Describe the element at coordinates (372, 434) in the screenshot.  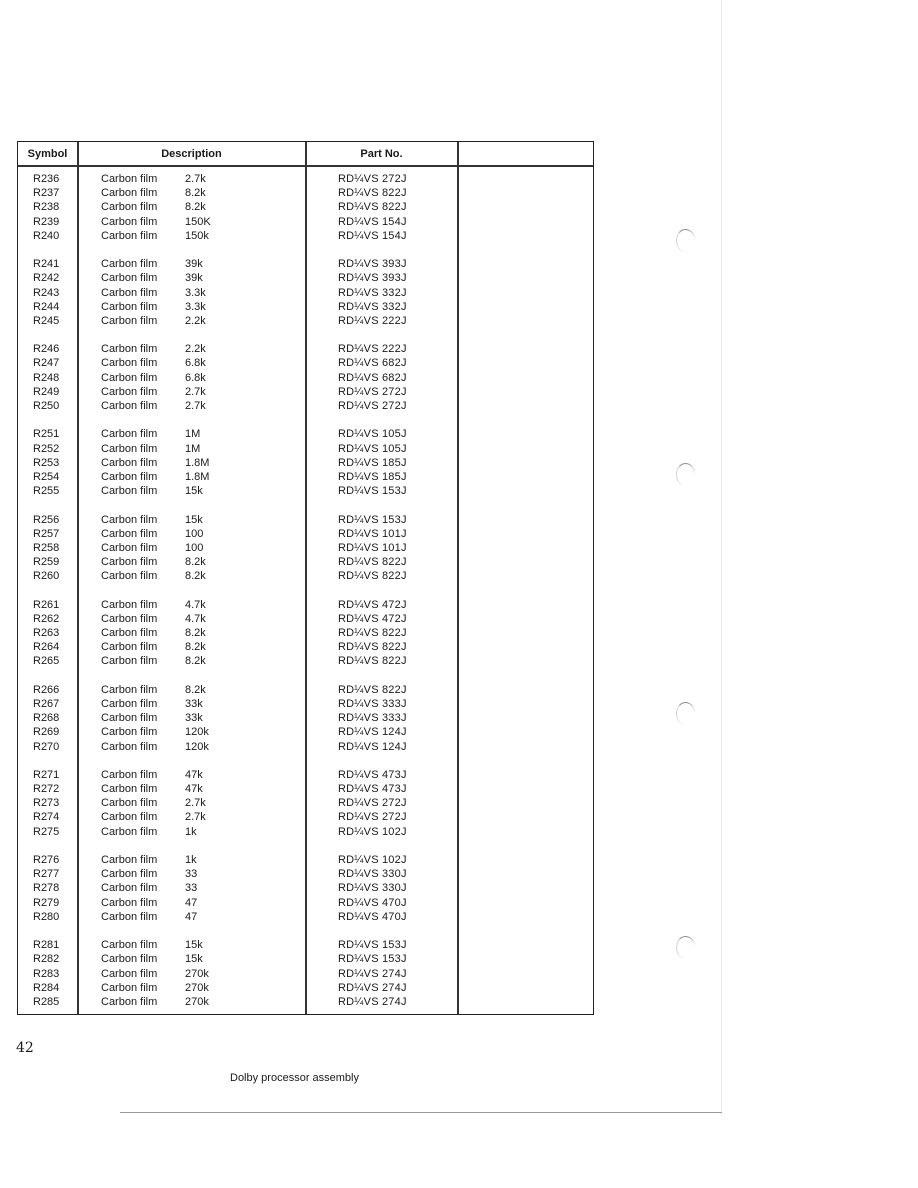
I see `cell-part-no: RD¼VS 105J` at that location.